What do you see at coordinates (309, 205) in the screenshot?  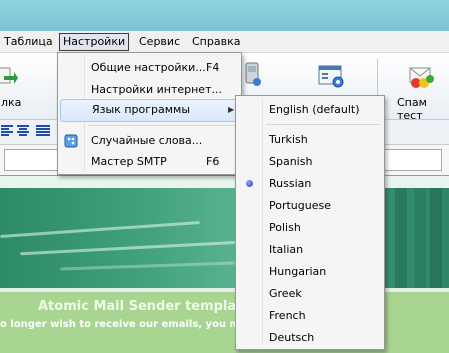 I see `lang-portuguese: Portuguese` at bounding box center [309, 205].